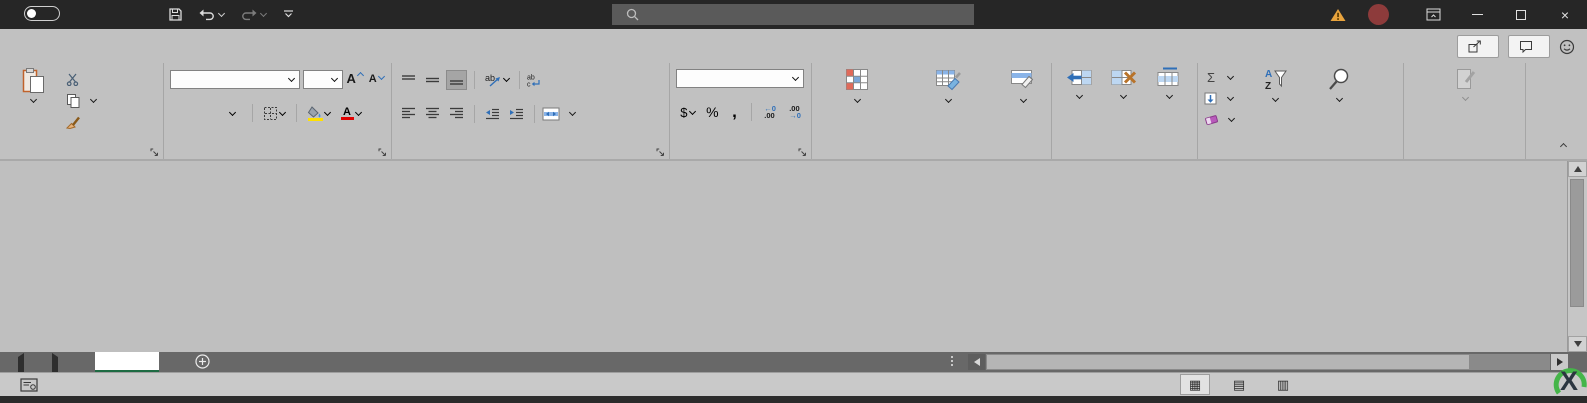  What do you see at coordinates (207, 14) in the screenshot?
I see `undo-icon` at bounding box center [207, 14].